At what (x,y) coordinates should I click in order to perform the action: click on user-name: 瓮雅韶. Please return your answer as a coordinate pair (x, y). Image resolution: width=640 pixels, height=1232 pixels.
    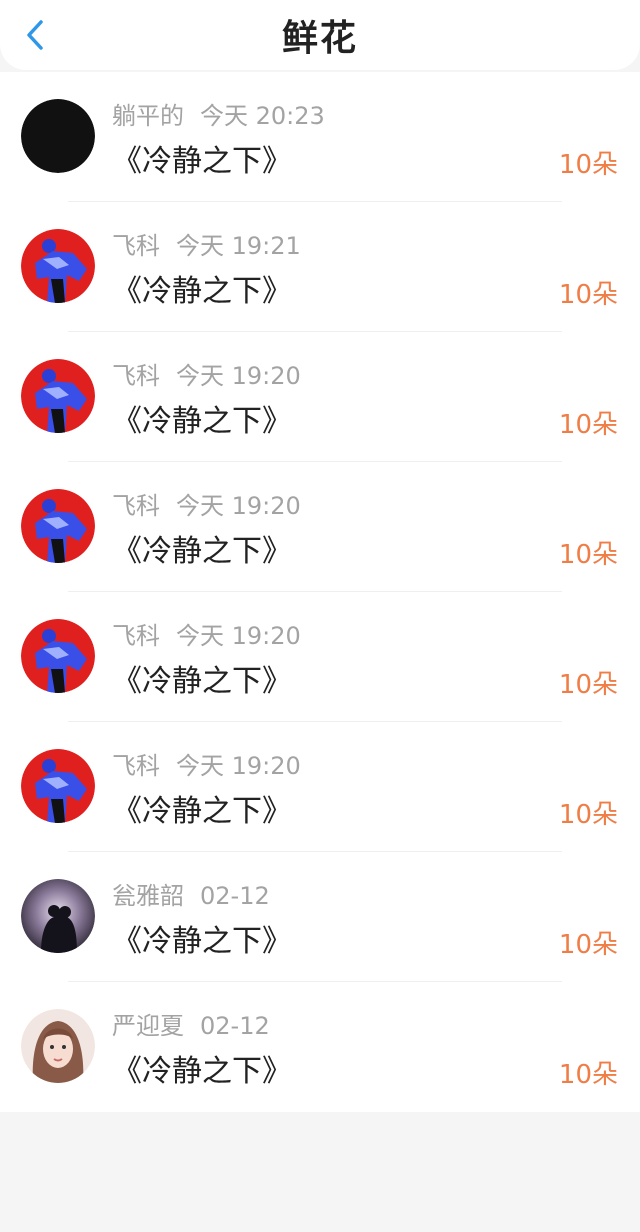
    Looking at the image, I should click on (148, 896).